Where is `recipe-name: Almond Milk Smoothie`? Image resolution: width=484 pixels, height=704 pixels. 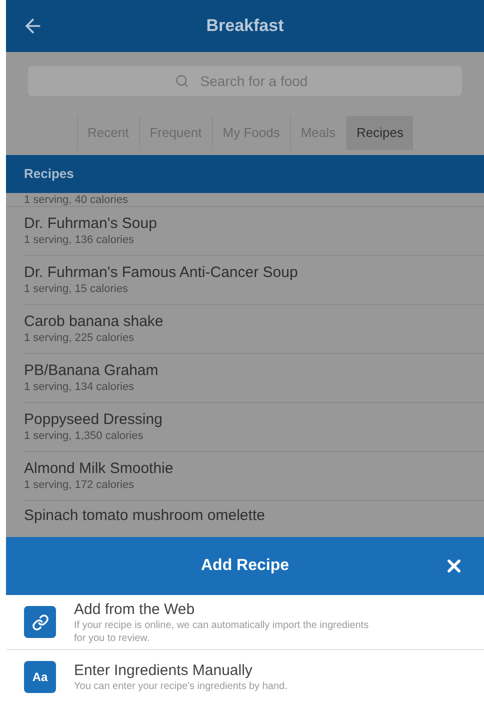 recipe-name: Almond Milk Smoothie is located at coordinates (99, 469).